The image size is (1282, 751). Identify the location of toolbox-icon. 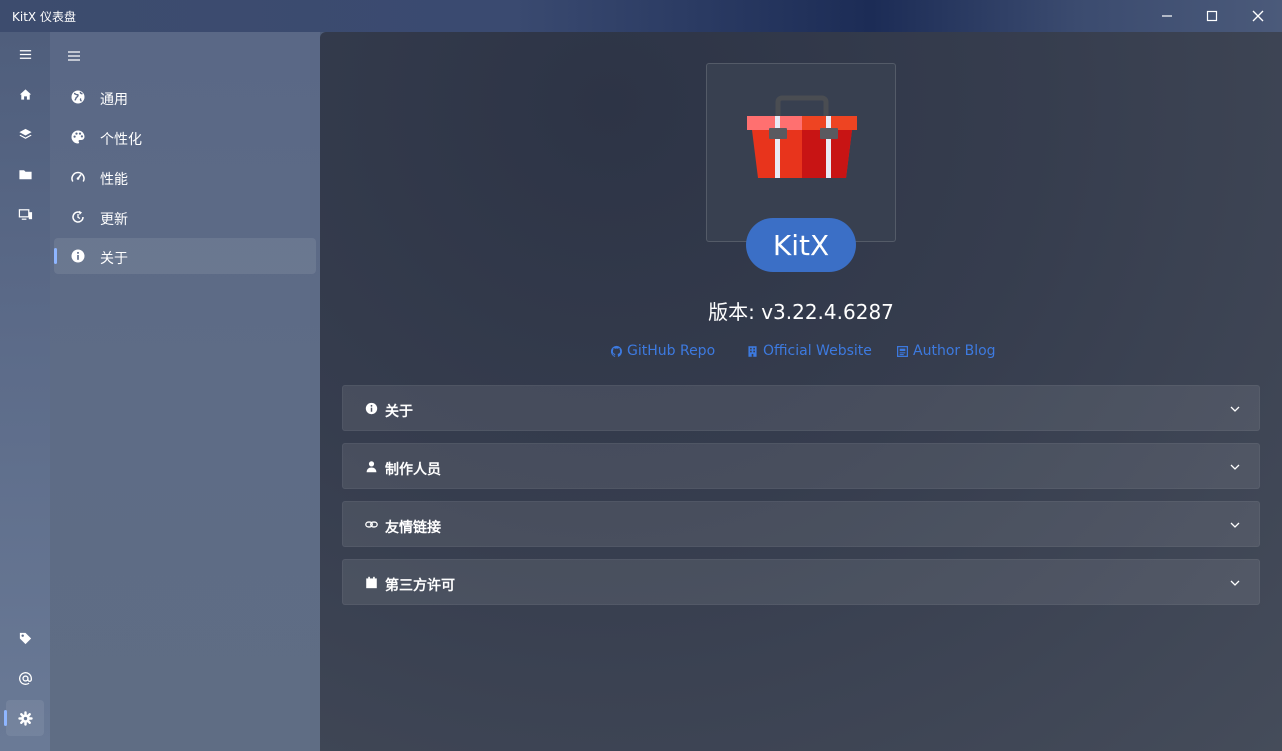
(802, 136).